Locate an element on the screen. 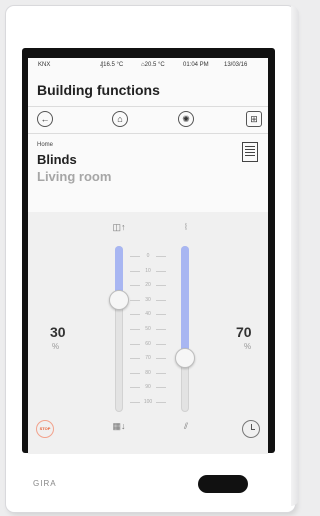 This screenshot has height=516, width=320. stop-button: STOP is located at coordinates (45, 429).